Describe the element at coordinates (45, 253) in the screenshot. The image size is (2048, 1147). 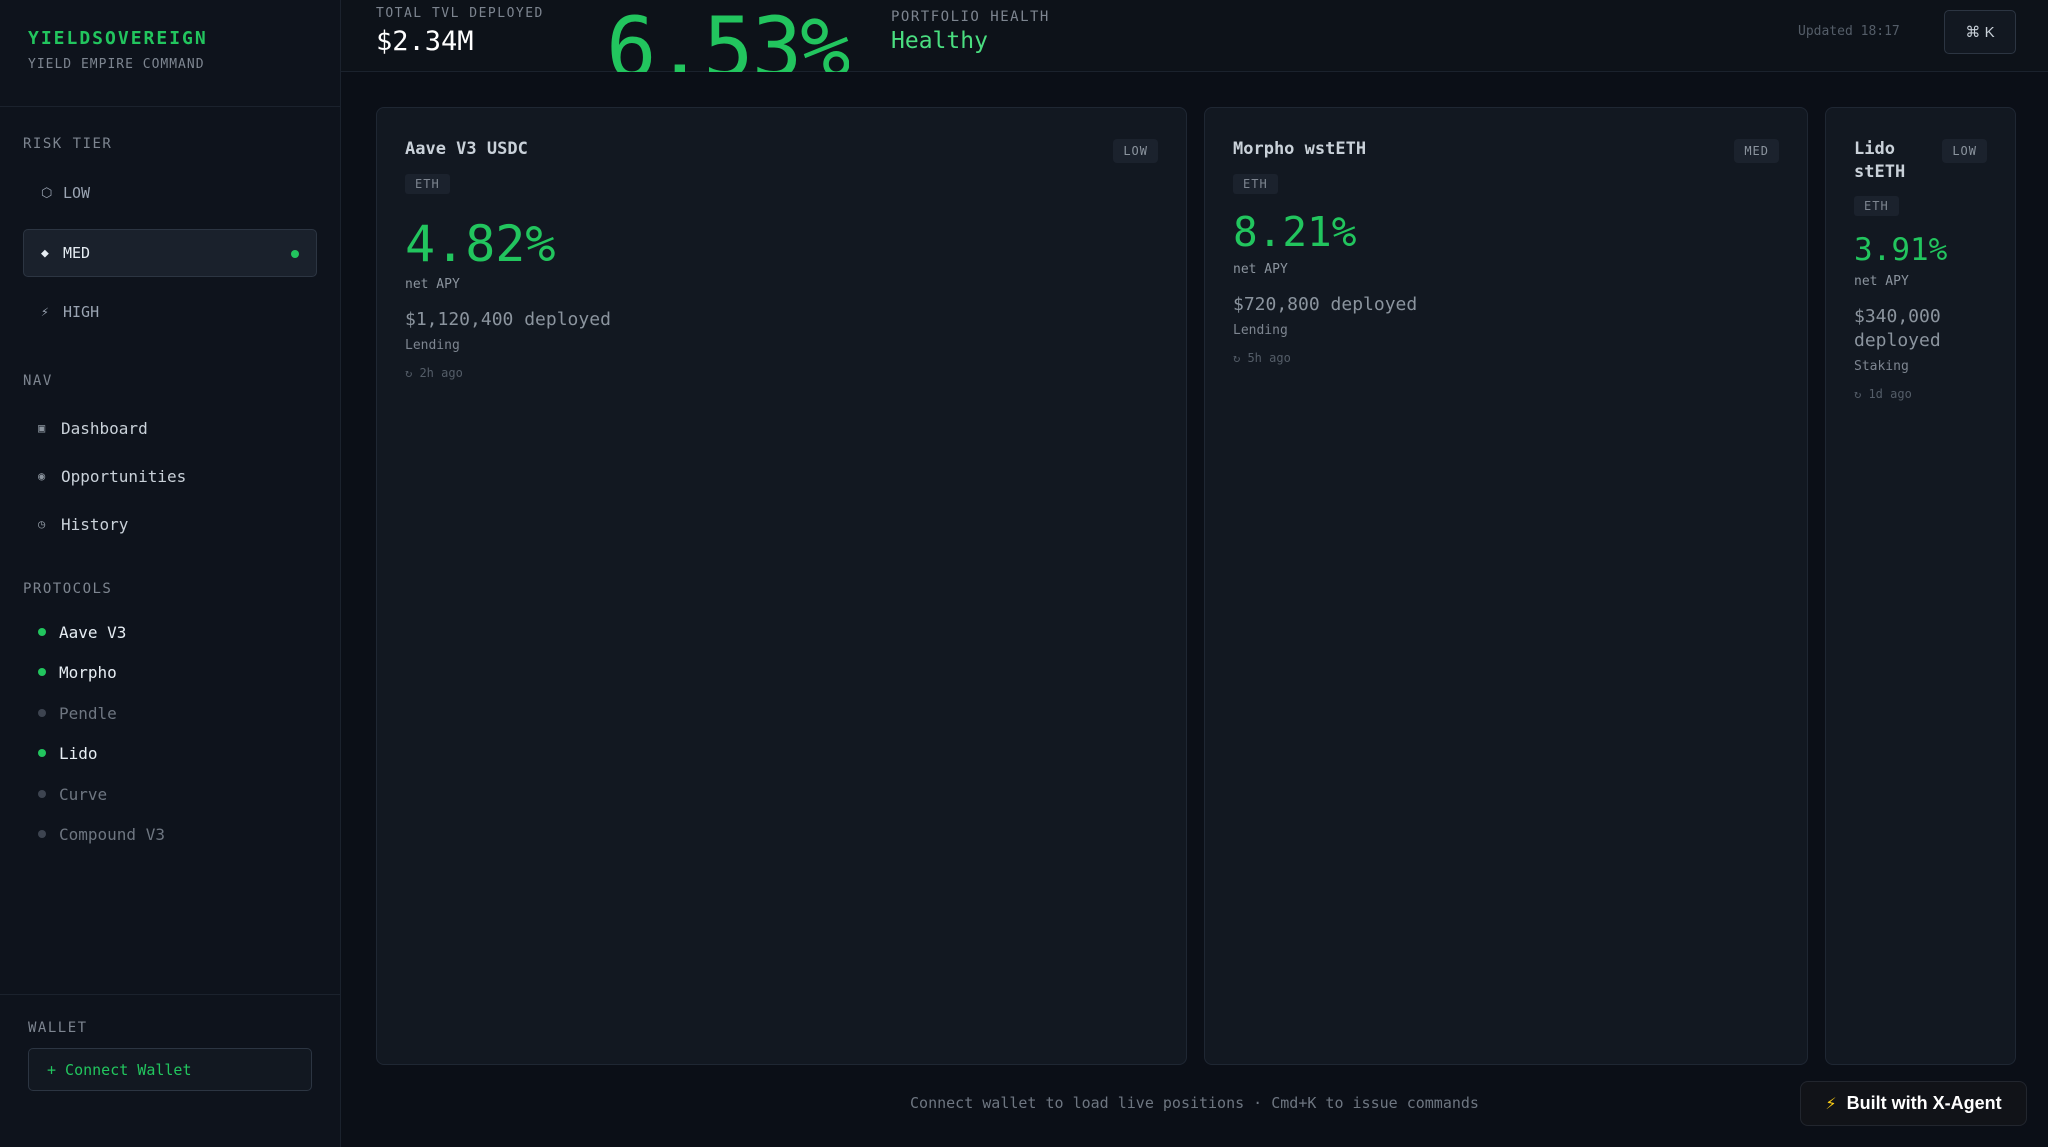
I see `diamond-icon: ◆` at that location.